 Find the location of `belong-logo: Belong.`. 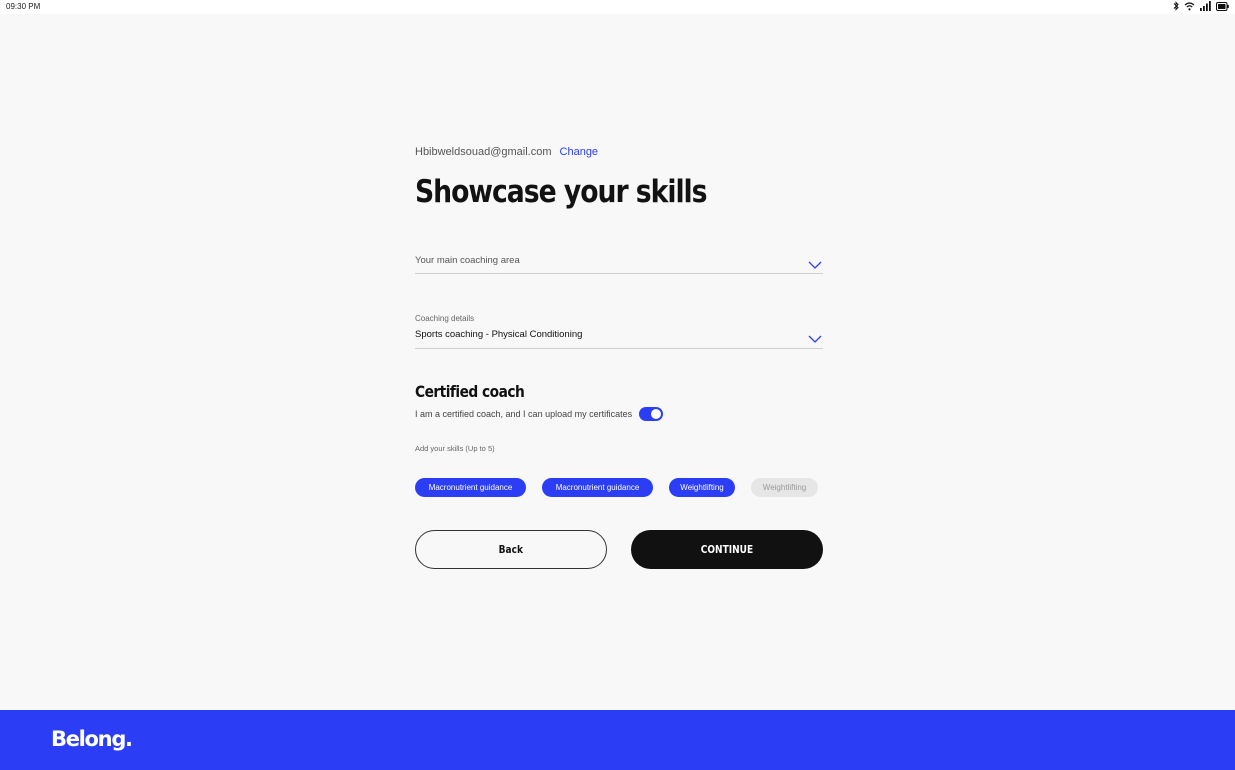

belong-logo: Belong. is located at coordinates (92, 739).